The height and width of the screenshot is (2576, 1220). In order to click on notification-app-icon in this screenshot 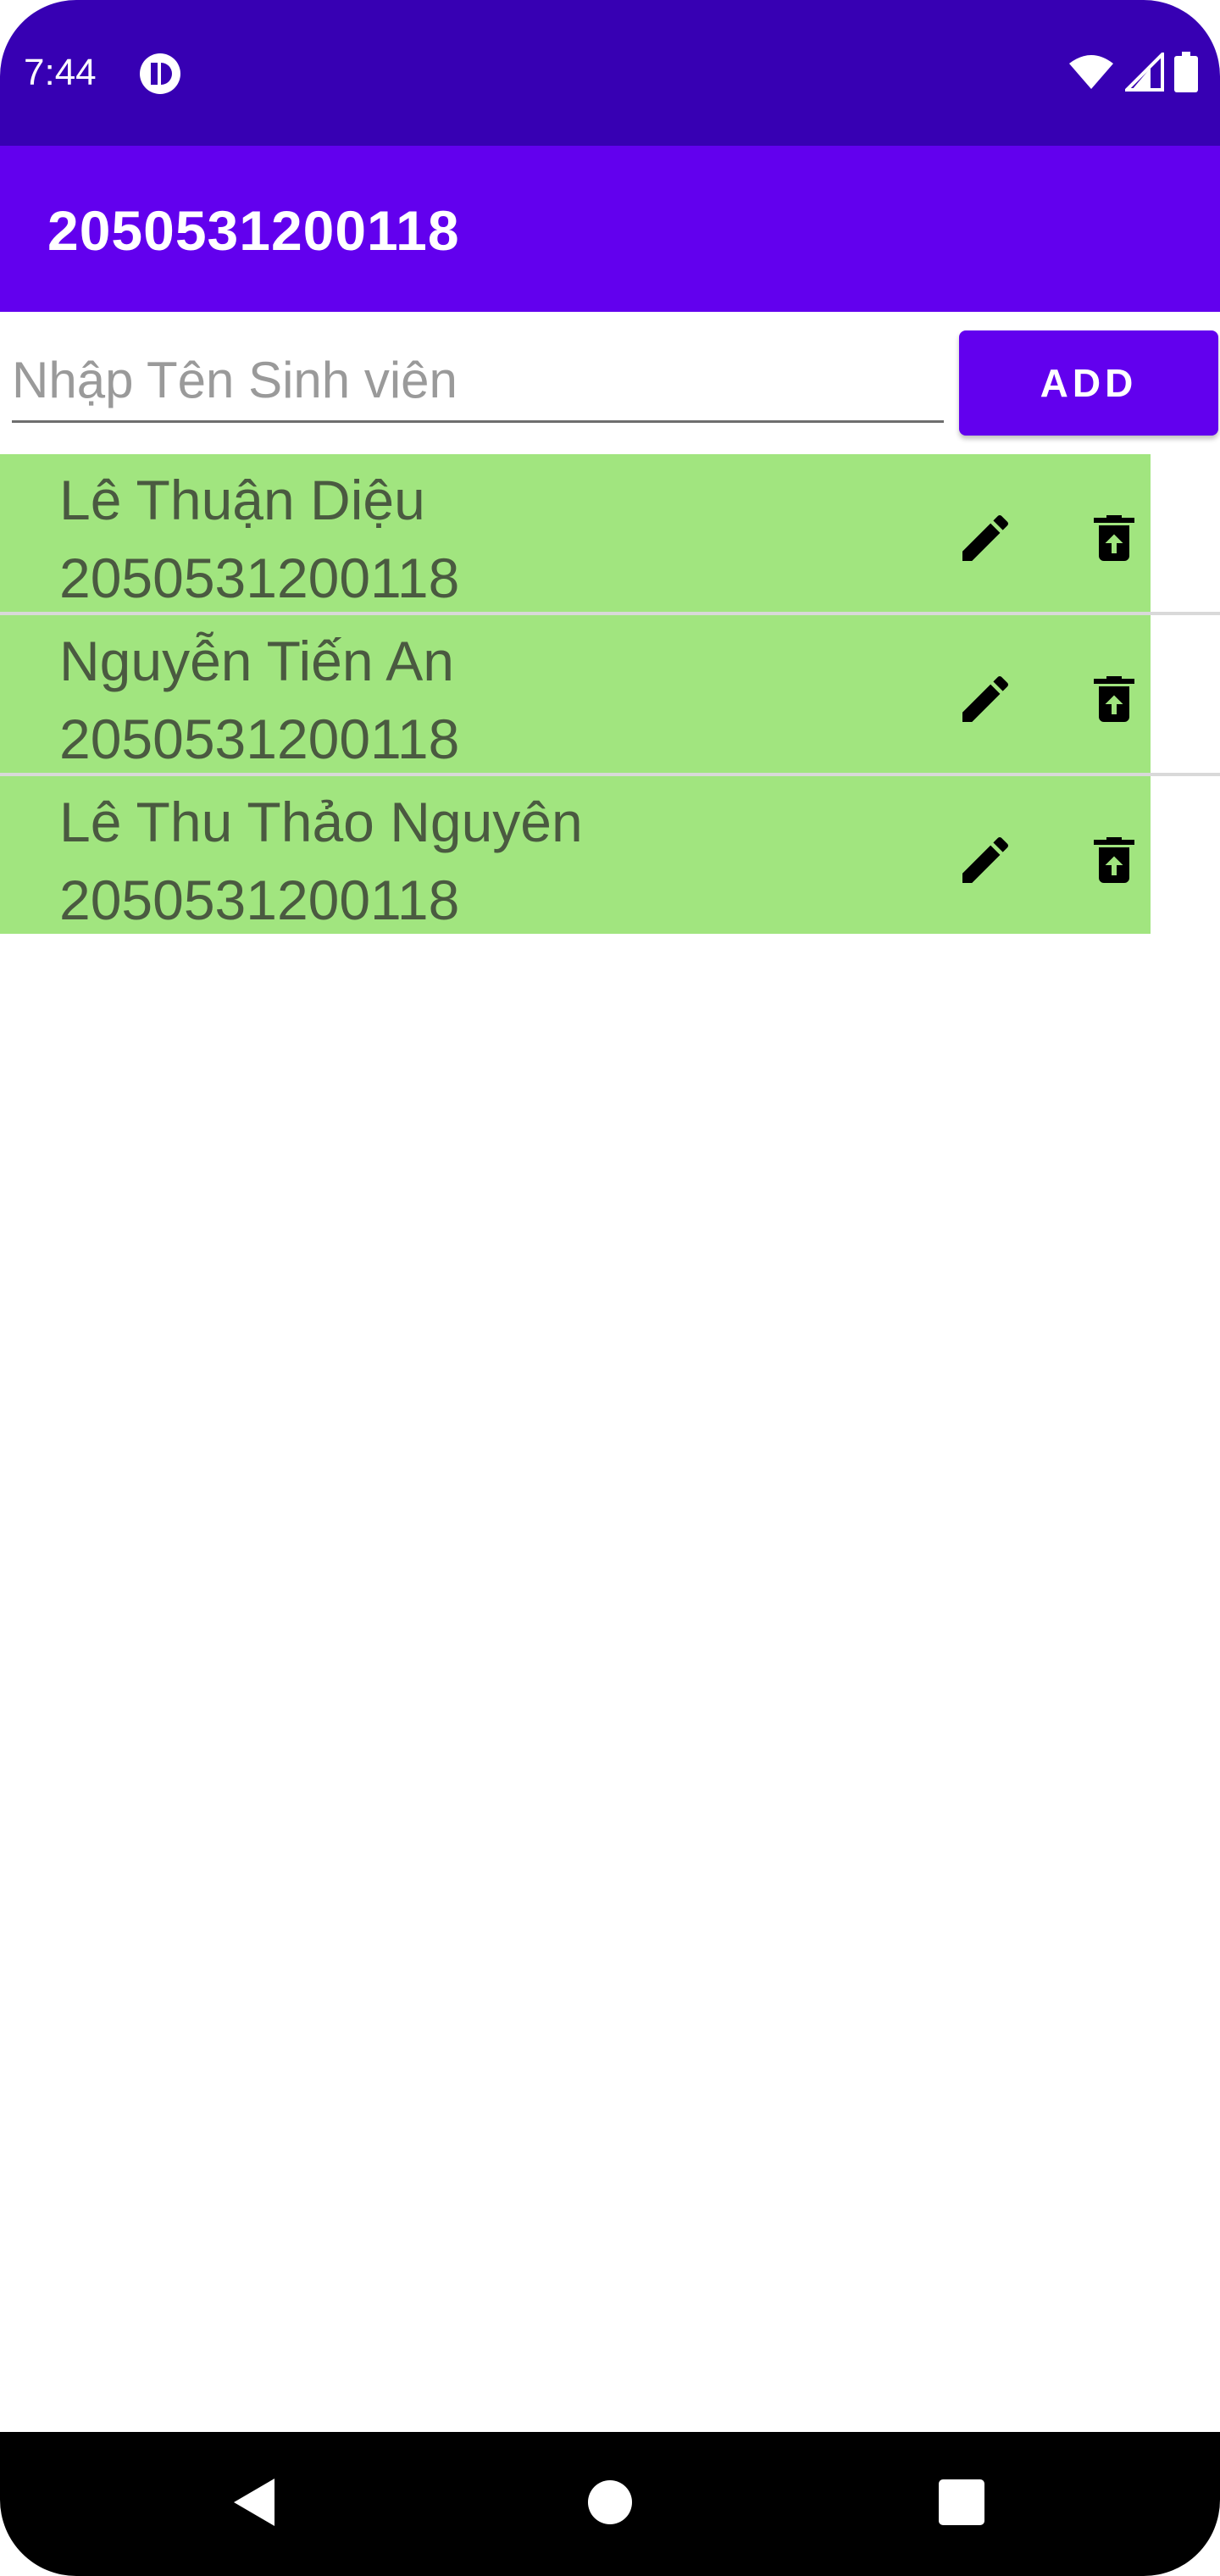, I will do `click(160, 74)`.